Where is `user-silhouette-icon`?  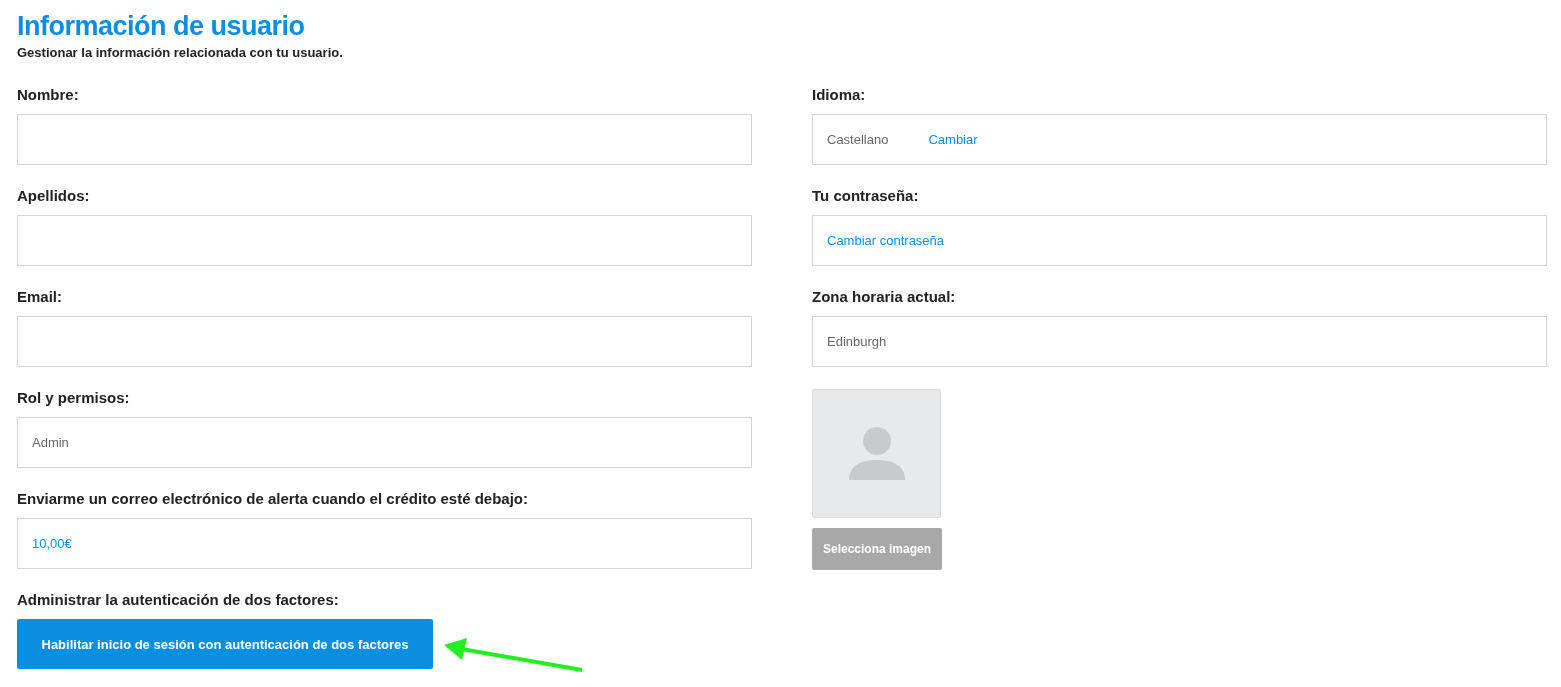 user-silhouette-icon is located at coordinates (876, 453).